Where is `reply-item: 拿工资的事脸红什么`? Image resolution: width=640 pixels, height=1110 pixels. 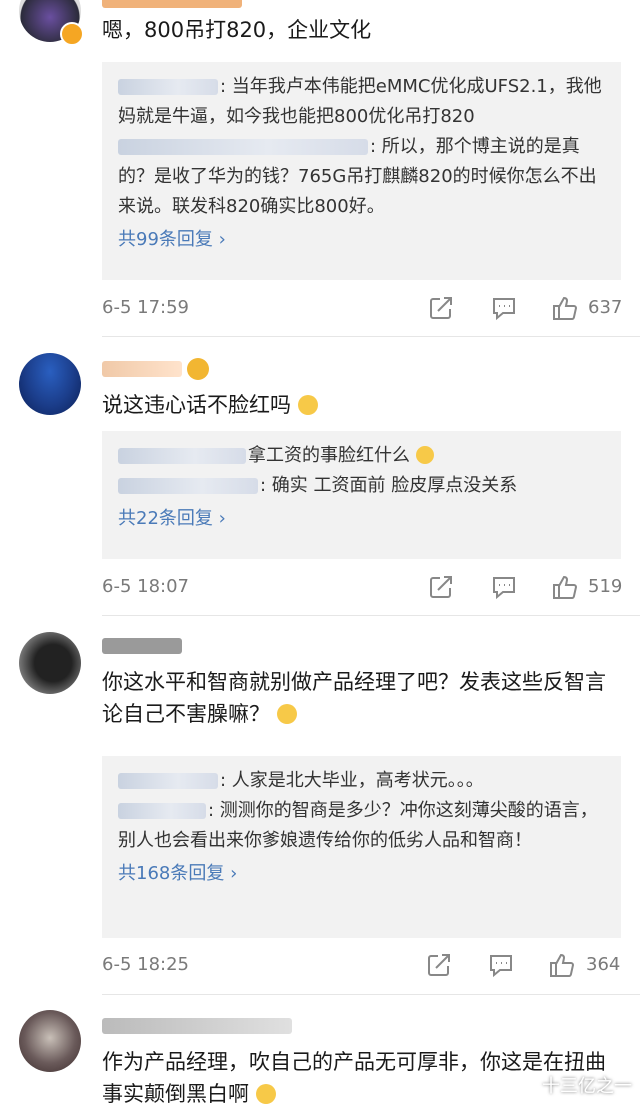
reply-item: 拿工资的事脸红什么 is located at coordinates (362, 456).